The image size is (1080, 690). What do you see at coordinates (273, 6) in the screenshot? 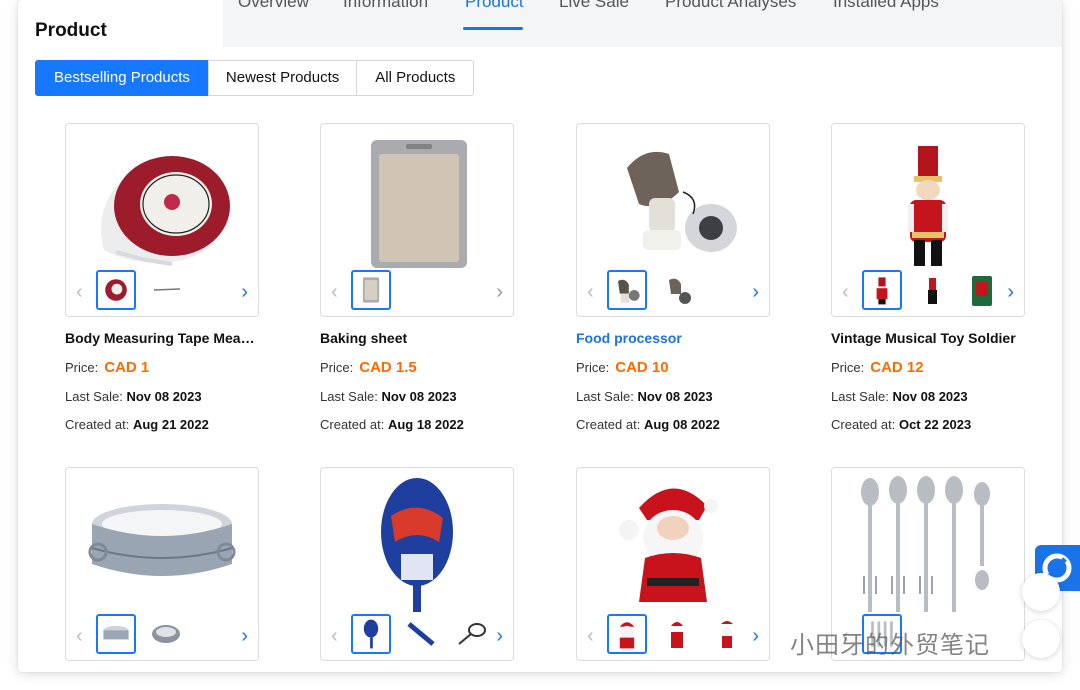
I see `tab-overview: Overview` at bounding box center [273, 6].